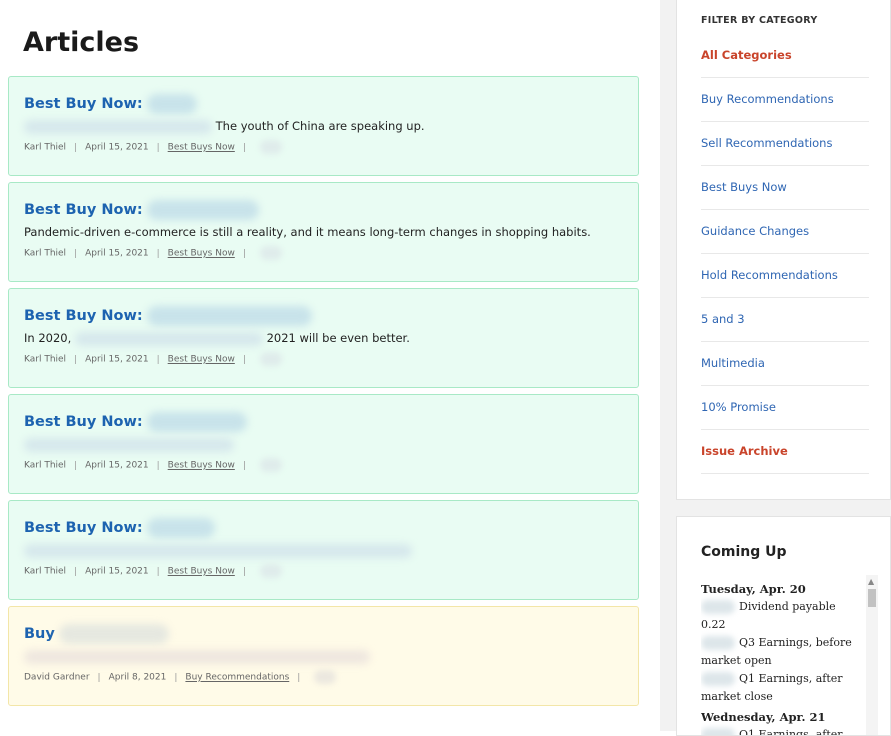  Describe the element at coordinates (237, 678) in the screenshot. I see `article-category-link: Buy Recommendations` at that location.